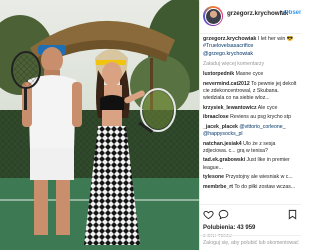 This screenshot has height=250, width=320. Describe the element at coordinates (222, 144) in the screenshot. I see `comment-user: natchan.jesiak4` at that location.